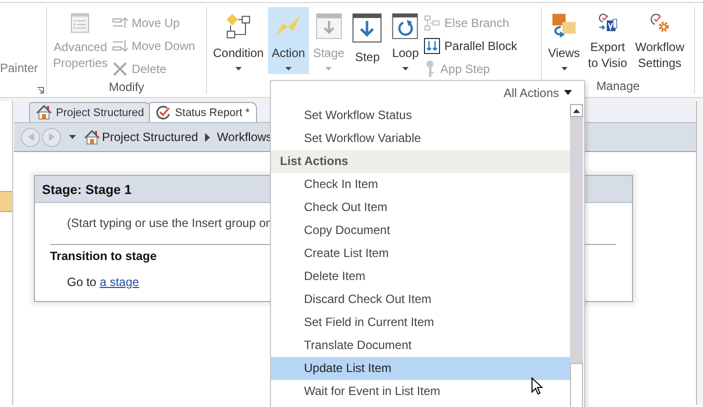 The width and height of the screenshot is (703, 407). What do you see at coordinates (120, 23) in the screenshot?
I see `move-up-icon` at bounding box center [120, 23].